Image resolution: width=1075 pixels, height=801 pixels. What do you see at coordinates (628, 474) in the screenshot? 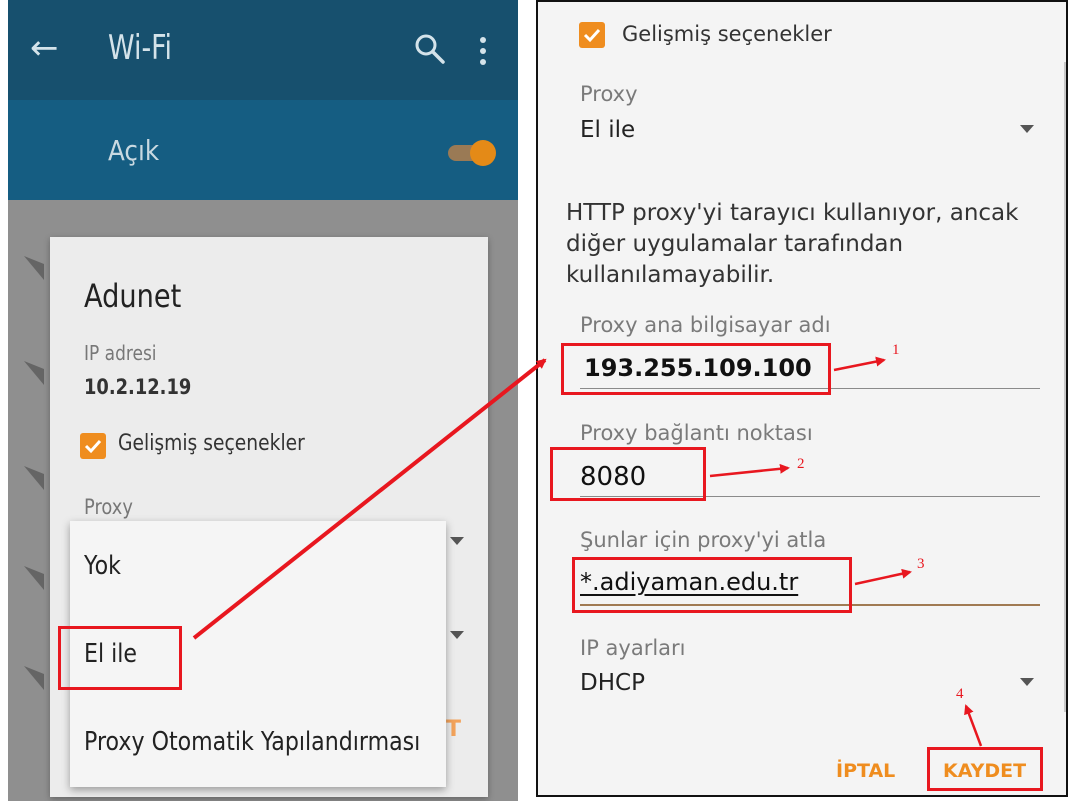
I see `highlight-box-port` at bounding box center [628, 474].